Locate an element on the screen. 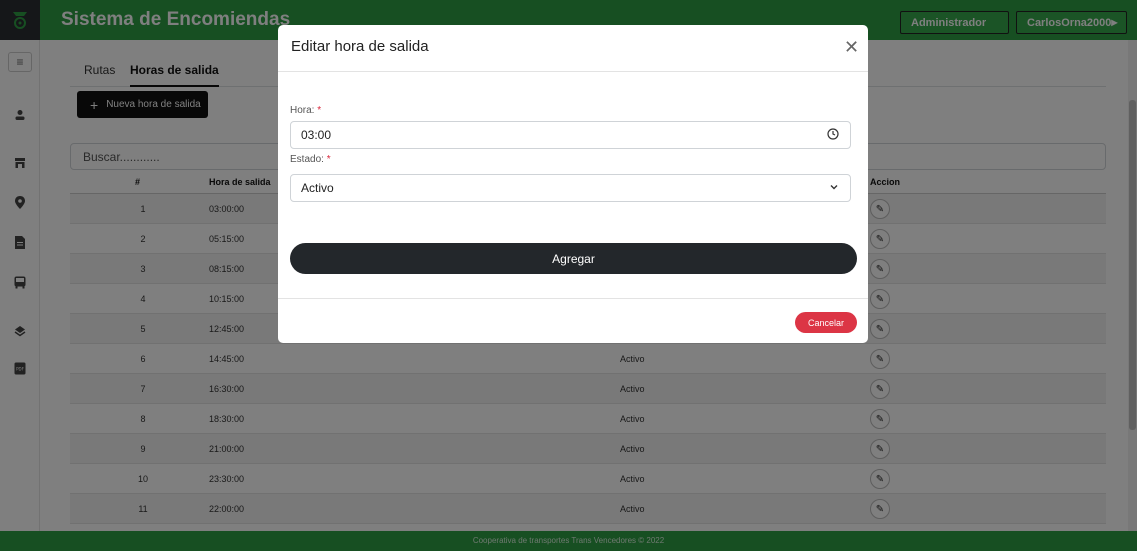  cancel-button: Cancelar is located at coordinates (826, 322).